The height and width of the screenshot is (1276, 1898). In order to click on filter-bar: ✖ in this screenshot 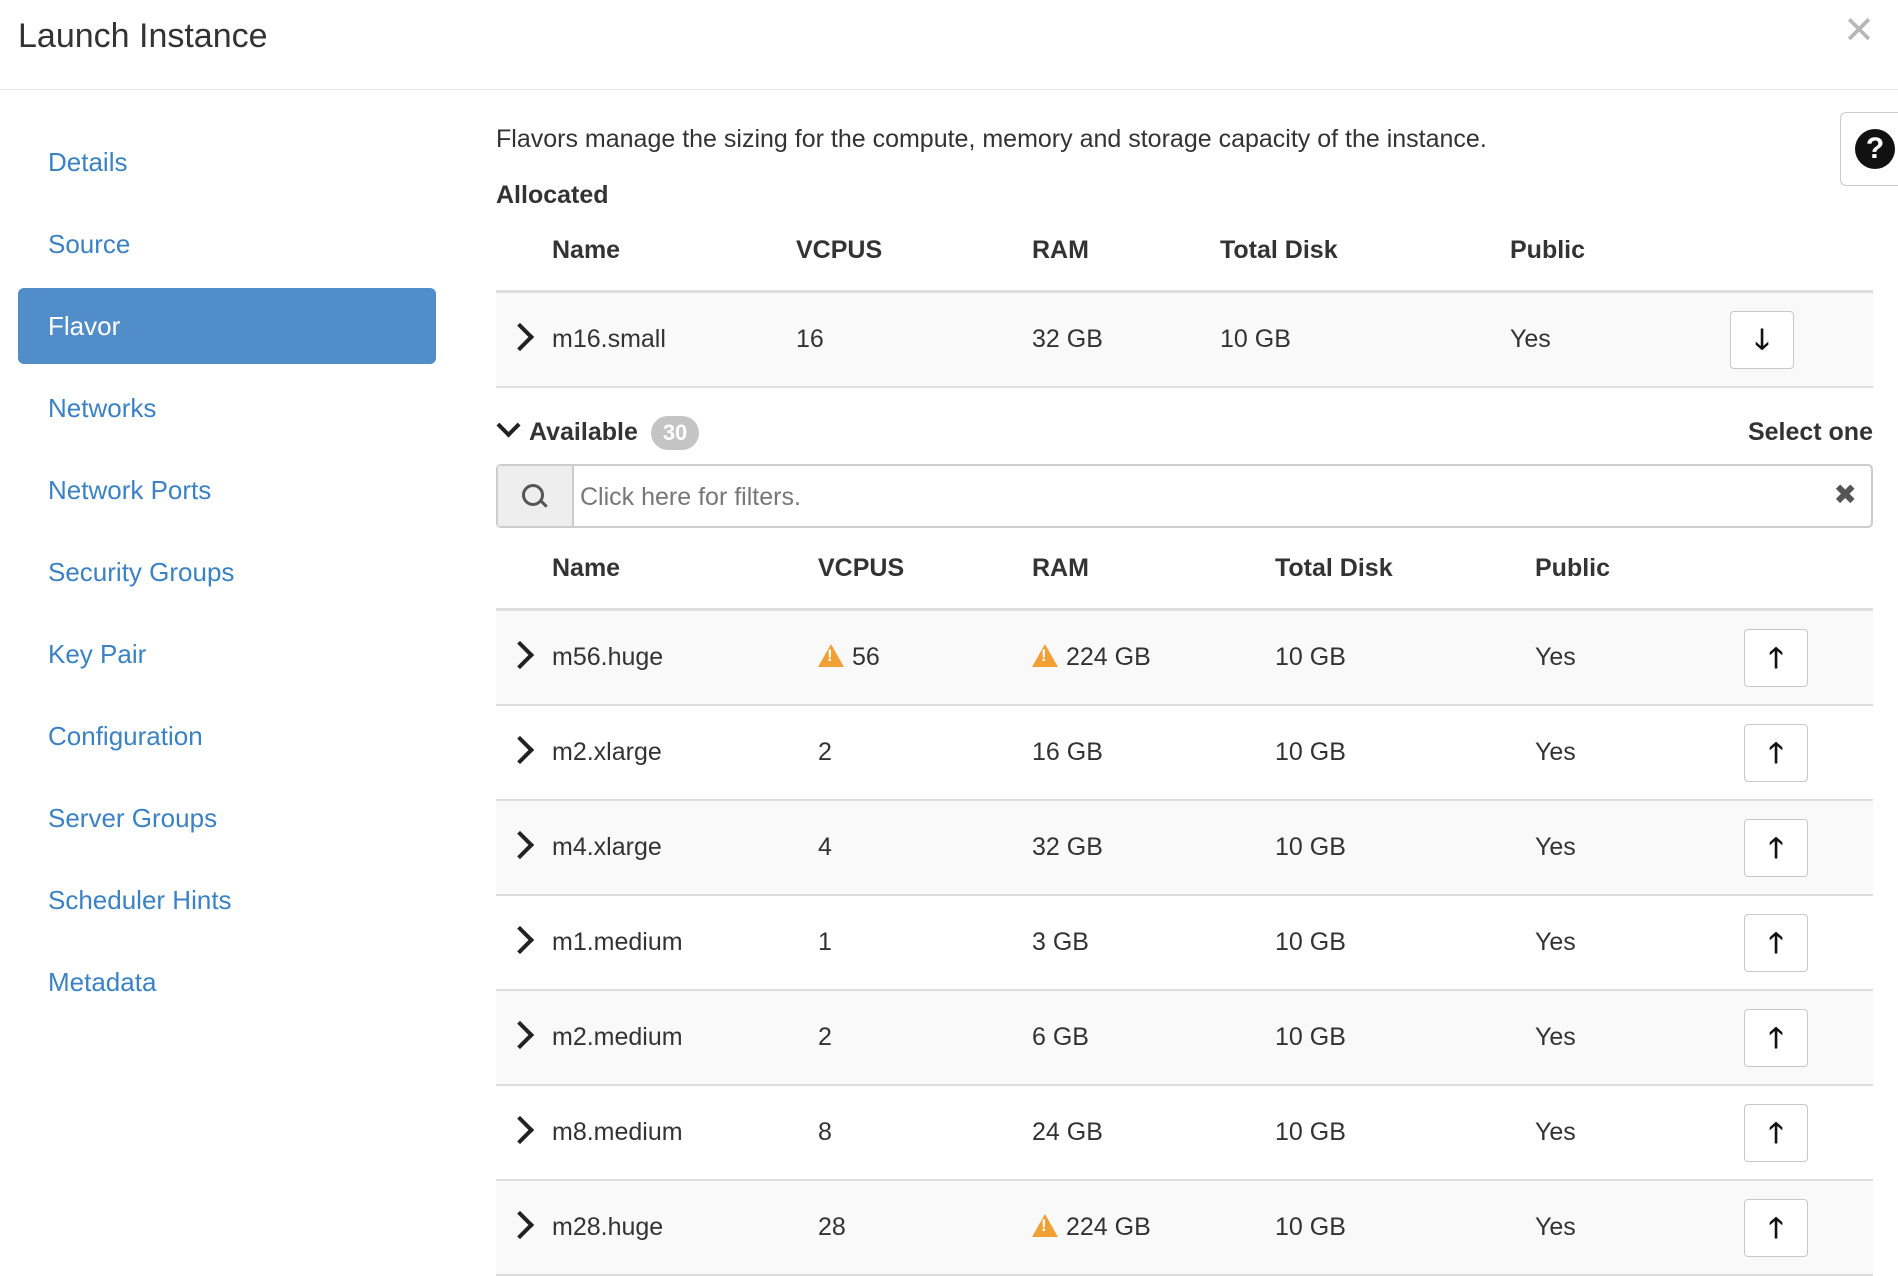, I will do `click(1184, 496)`.